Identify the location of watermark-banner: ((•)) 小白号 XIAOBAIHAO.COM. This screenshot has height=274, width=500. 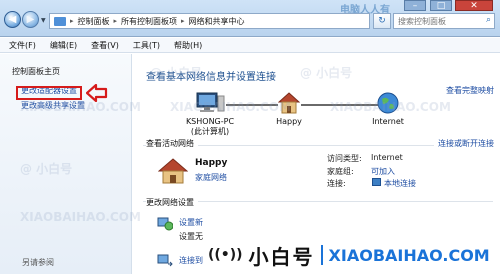
(352, 255).